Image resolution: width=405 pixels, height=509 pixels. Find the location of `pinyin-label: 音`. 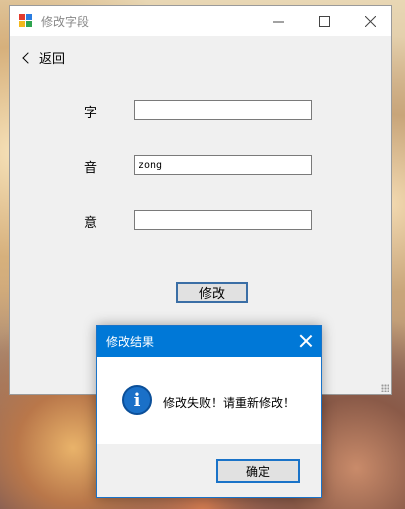

pinyin-label: 音 is located at coordinates (91, 168).